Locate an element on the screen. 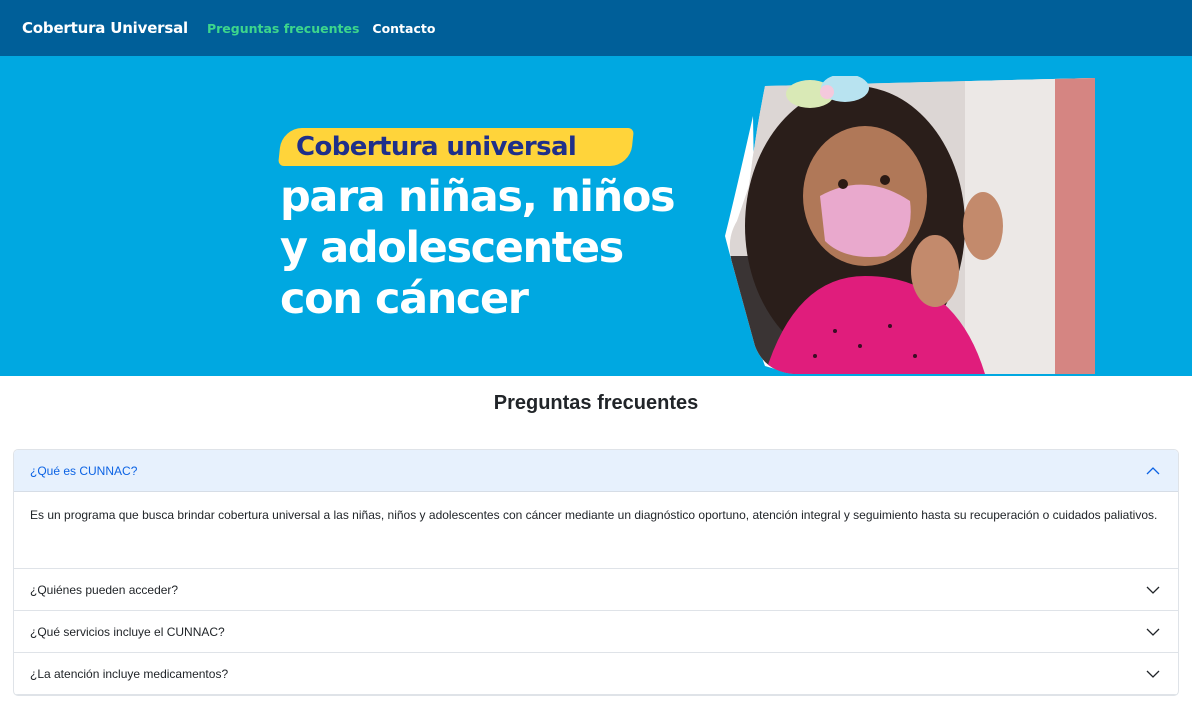 This screenshot has width=1192, height=703. faq-item-1-question: ¿Qué es CUNNAC? is located at coordinates (84, 470).